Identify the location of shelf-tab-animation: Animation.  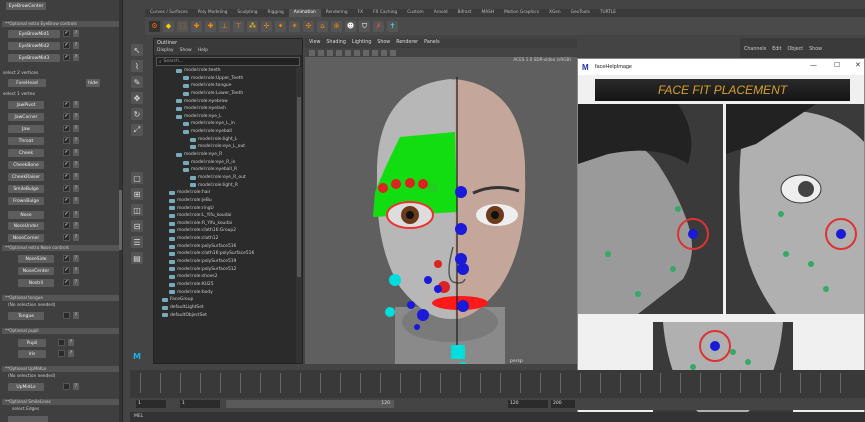
(304, 13).